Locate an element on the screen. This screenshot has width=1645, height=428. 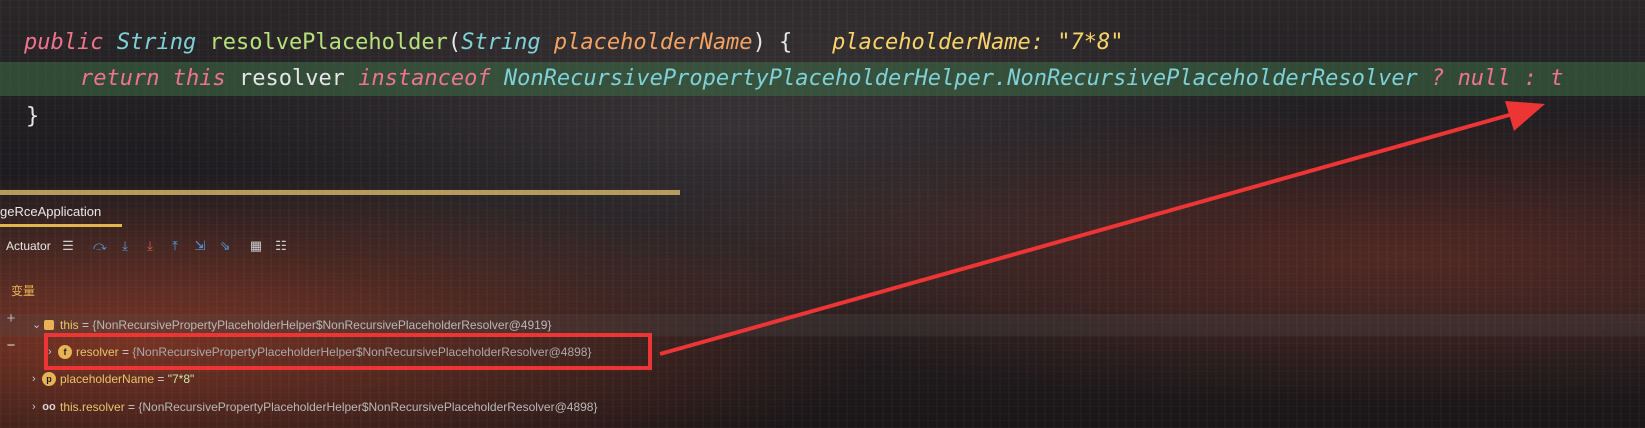
step-over-icon: ⤼ is located at coordinates (100, 246).